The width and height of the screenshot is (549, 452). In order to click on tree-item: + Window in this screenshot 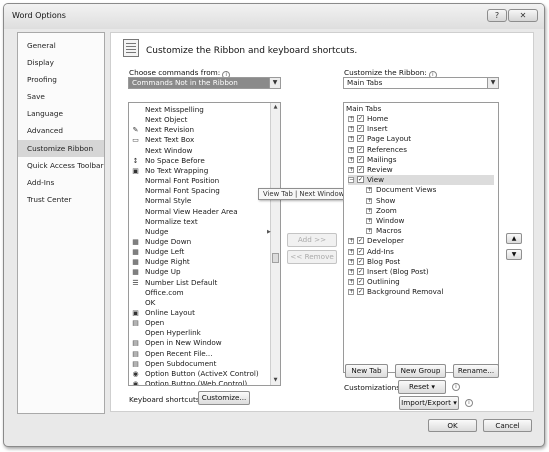, I will do `click(430, 221)`.